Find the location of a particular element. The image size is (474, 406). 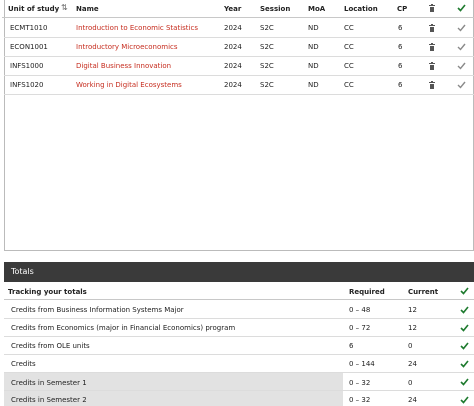

header-cp: CP is located at coordinates (402, 9).